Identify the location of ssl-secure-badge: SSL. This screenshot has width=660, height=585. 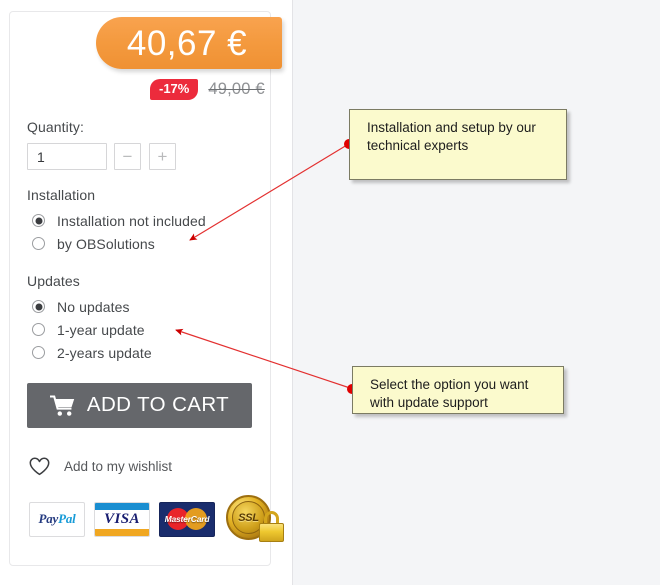
(255, 519).